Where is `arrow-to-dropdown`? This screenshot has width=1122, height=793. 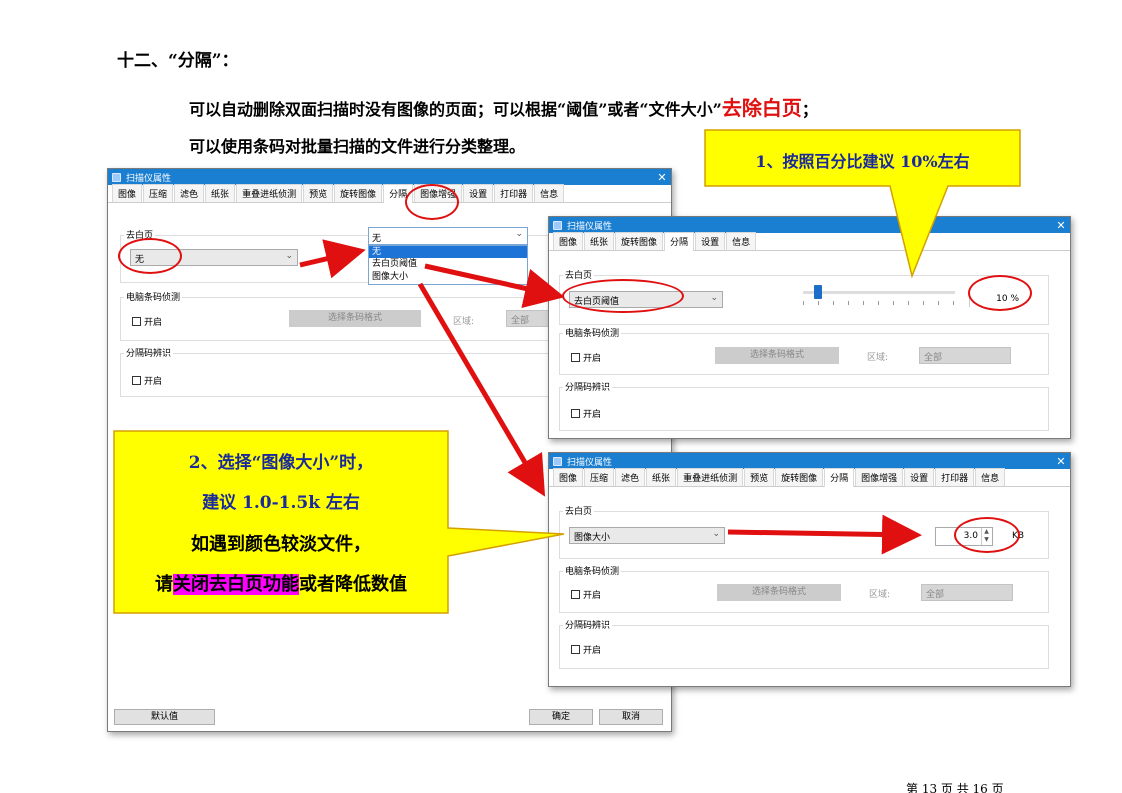 arrow-to-dropdown is located at coordinates (332, 259).